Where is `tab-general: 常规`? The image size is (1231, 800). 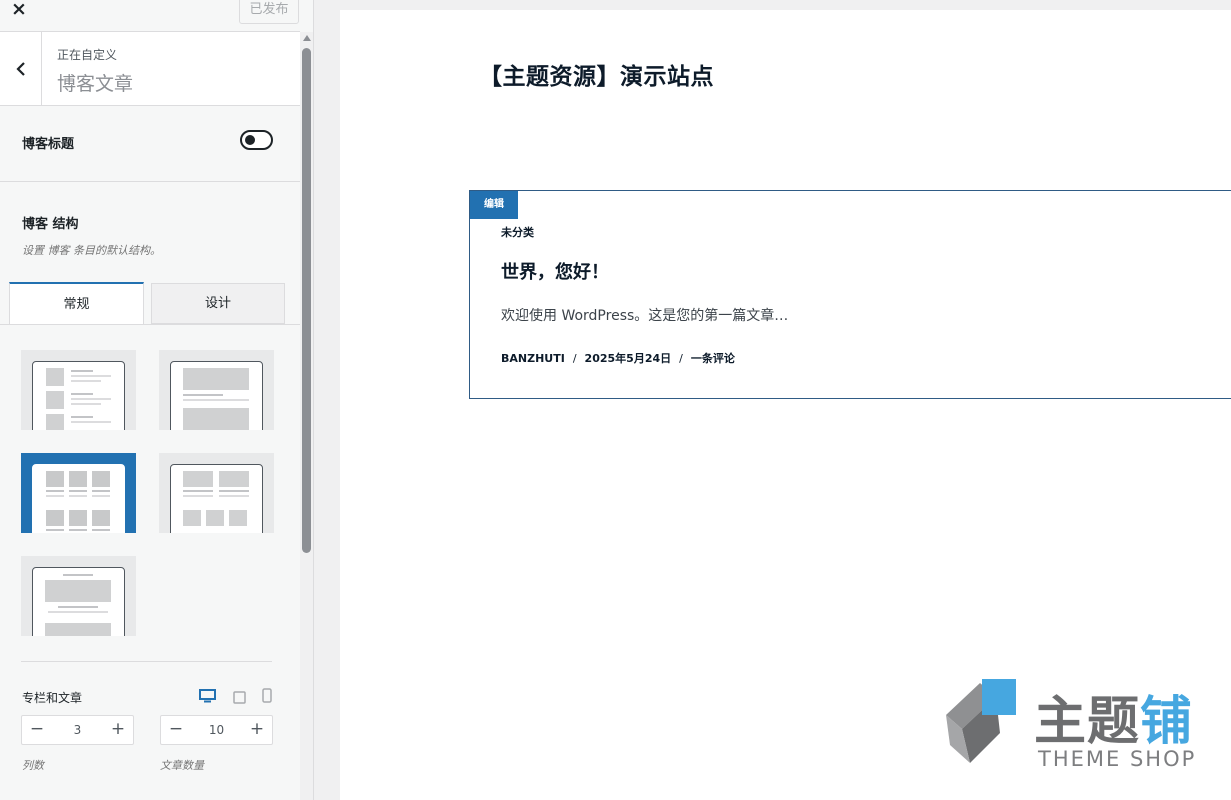 tab-general: 常规 is located at coordinates (76, 303).